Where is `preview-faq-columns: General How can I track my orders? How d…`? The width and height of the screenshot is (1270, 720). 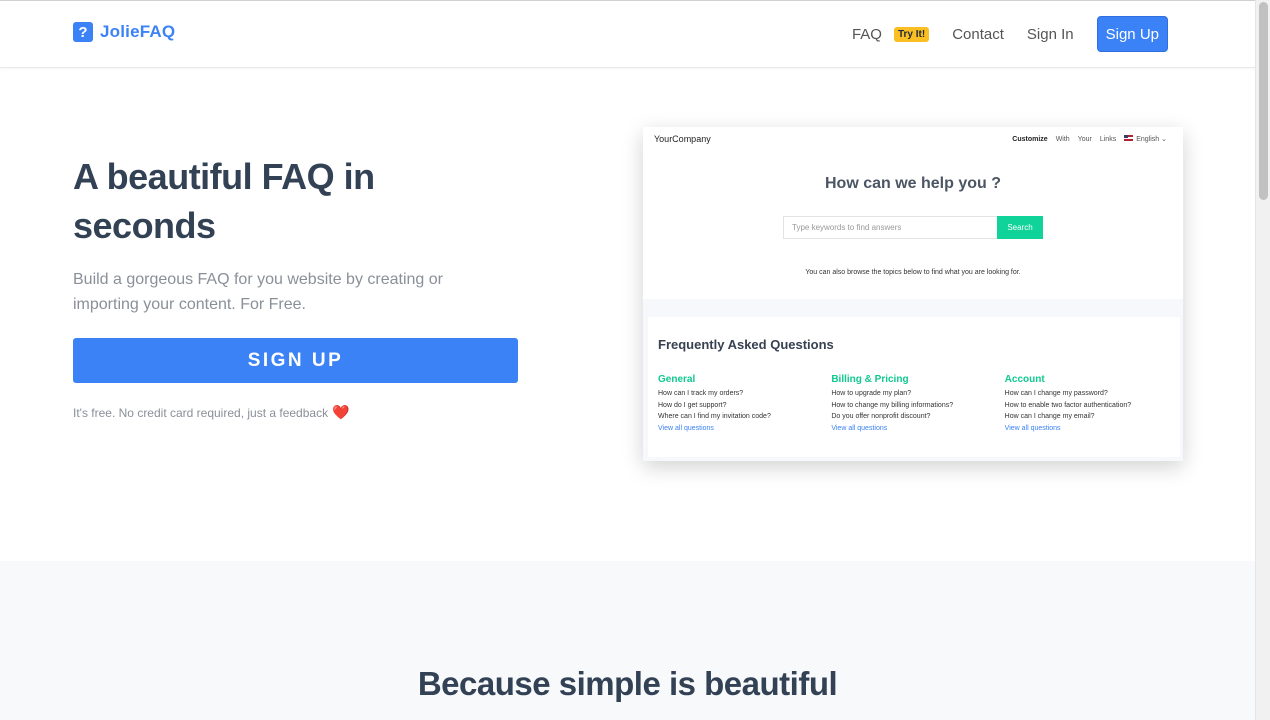 preview-faq-columns: General How can I track my orders? How d… is located at coordinates (918, 404).